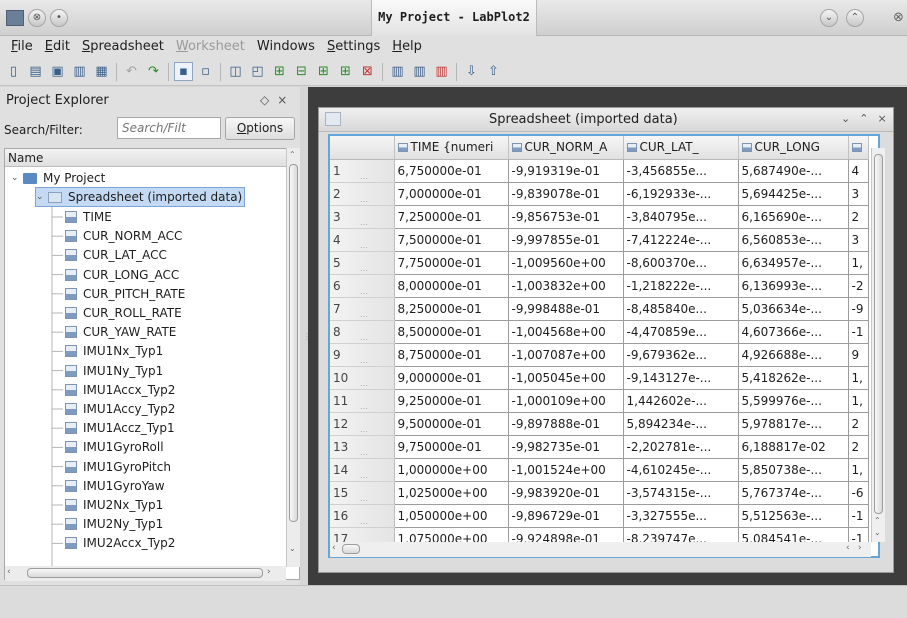  What do you see at coordinates (17, 178) in the screenshot?
I see `collapse-arrow-icon: ⌄` at bounding box center [17, 178].